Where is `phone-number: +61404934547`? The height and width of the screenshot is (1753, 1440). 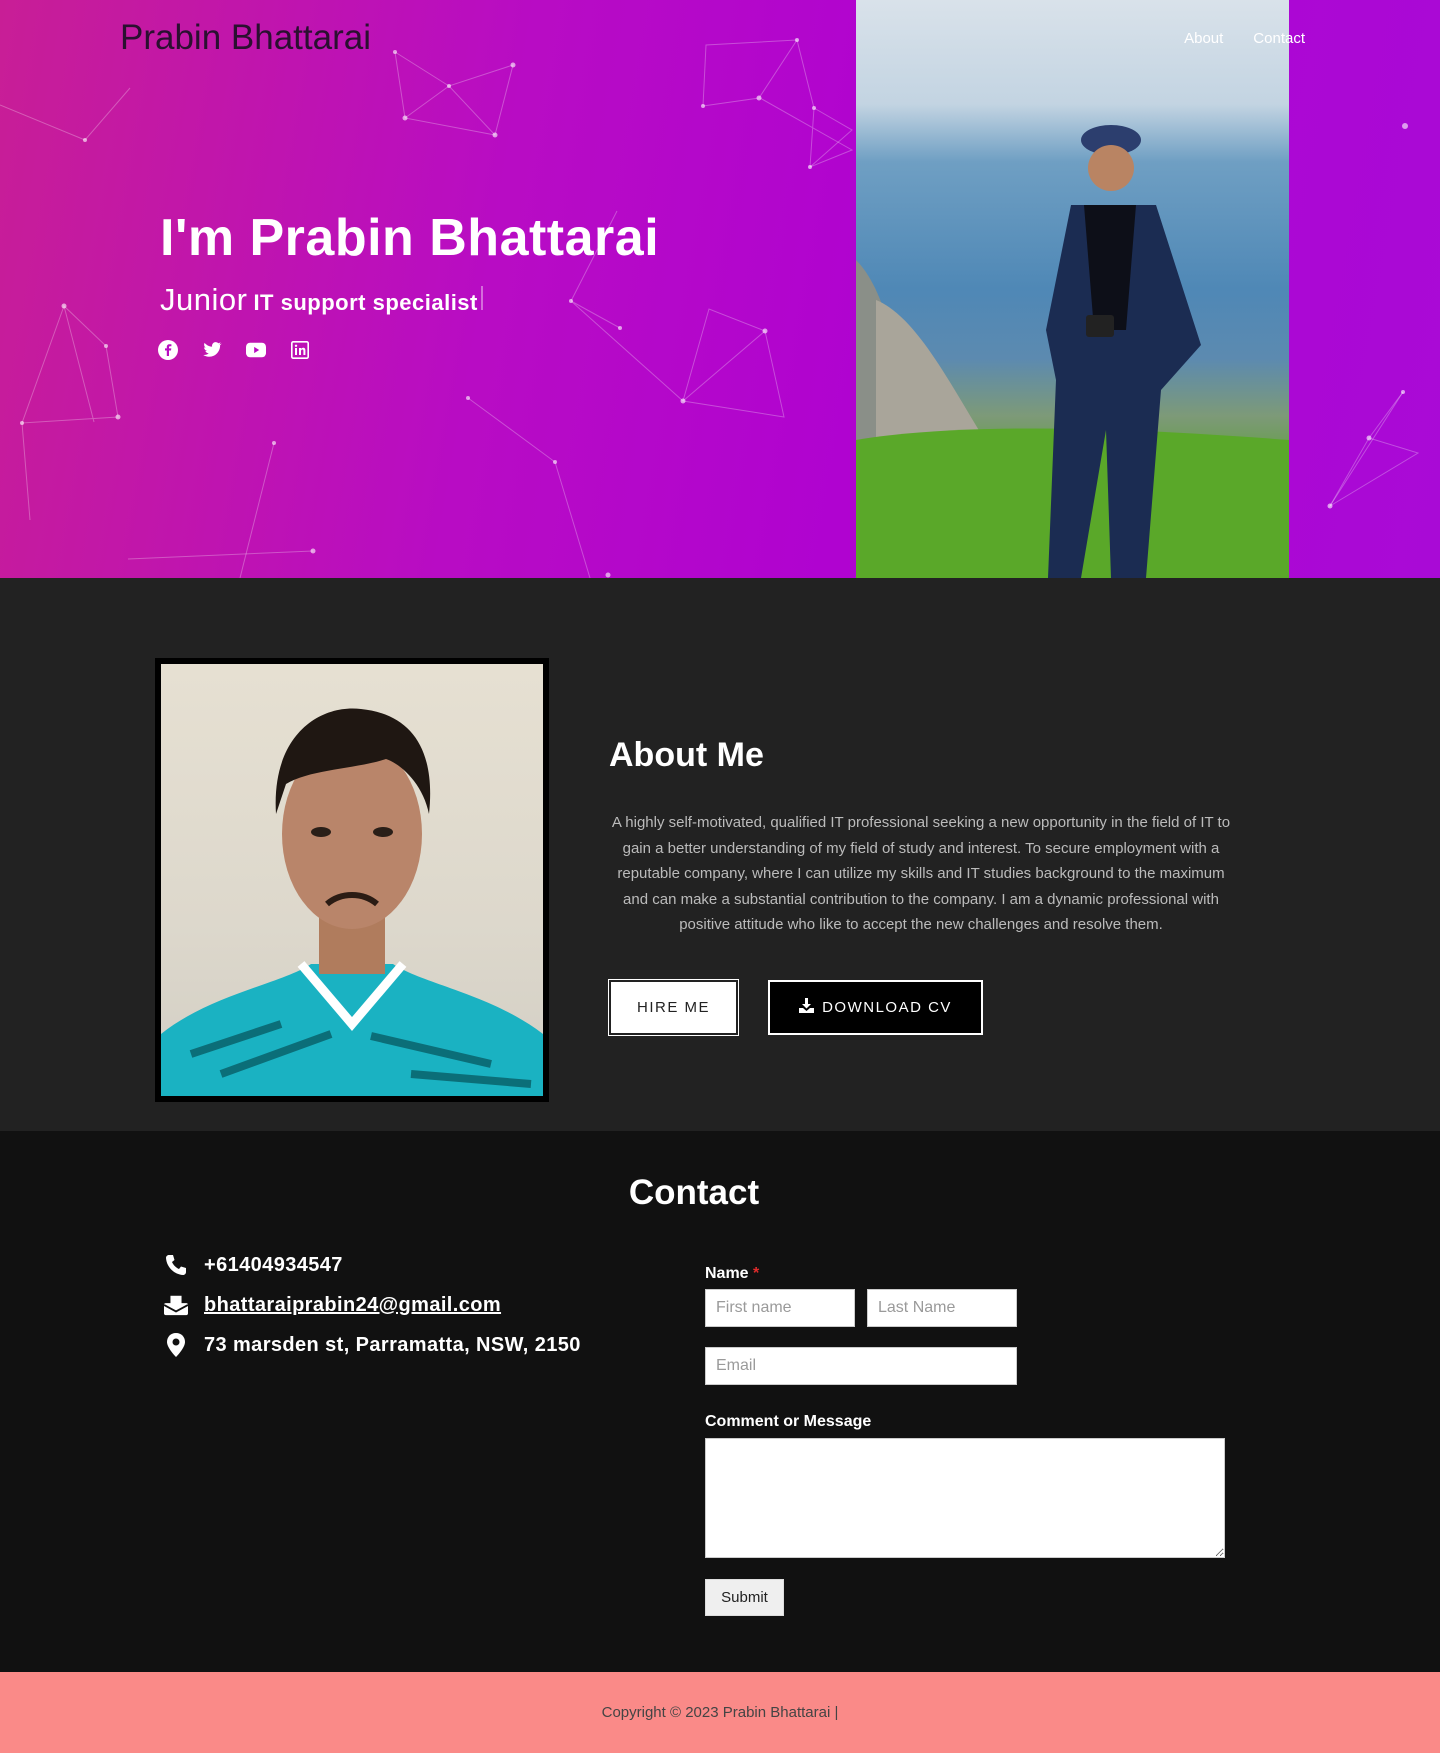 phone-number: +61404934547 is located at coordinates (273, 1265).